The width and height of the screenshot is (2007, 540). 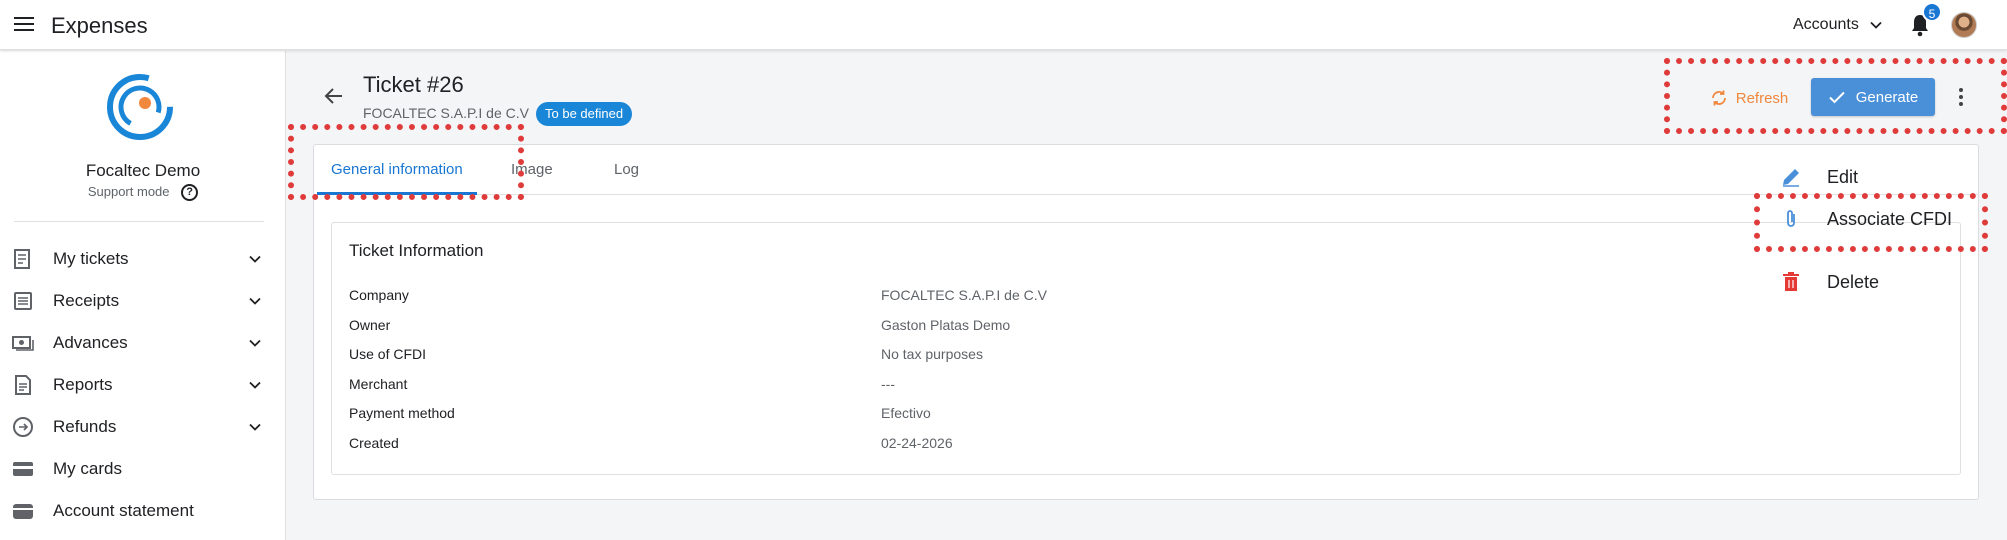 I want to click on sidebar-divider, so click(x=139, y=221).